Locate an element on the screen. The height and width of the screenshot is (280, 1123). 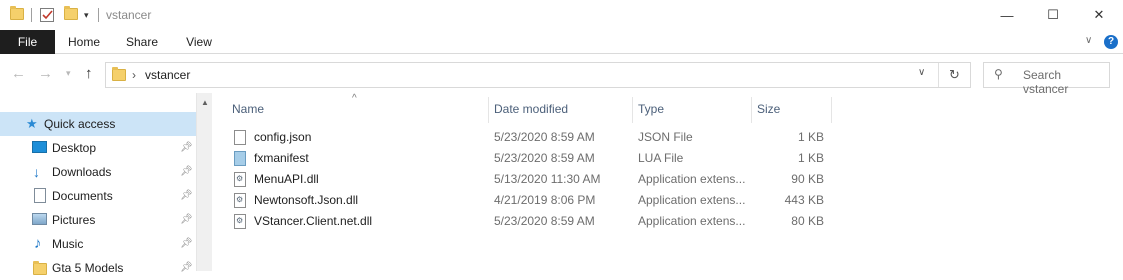
search-placeholder: Search vstancer is located at coordinates (1046, 82).